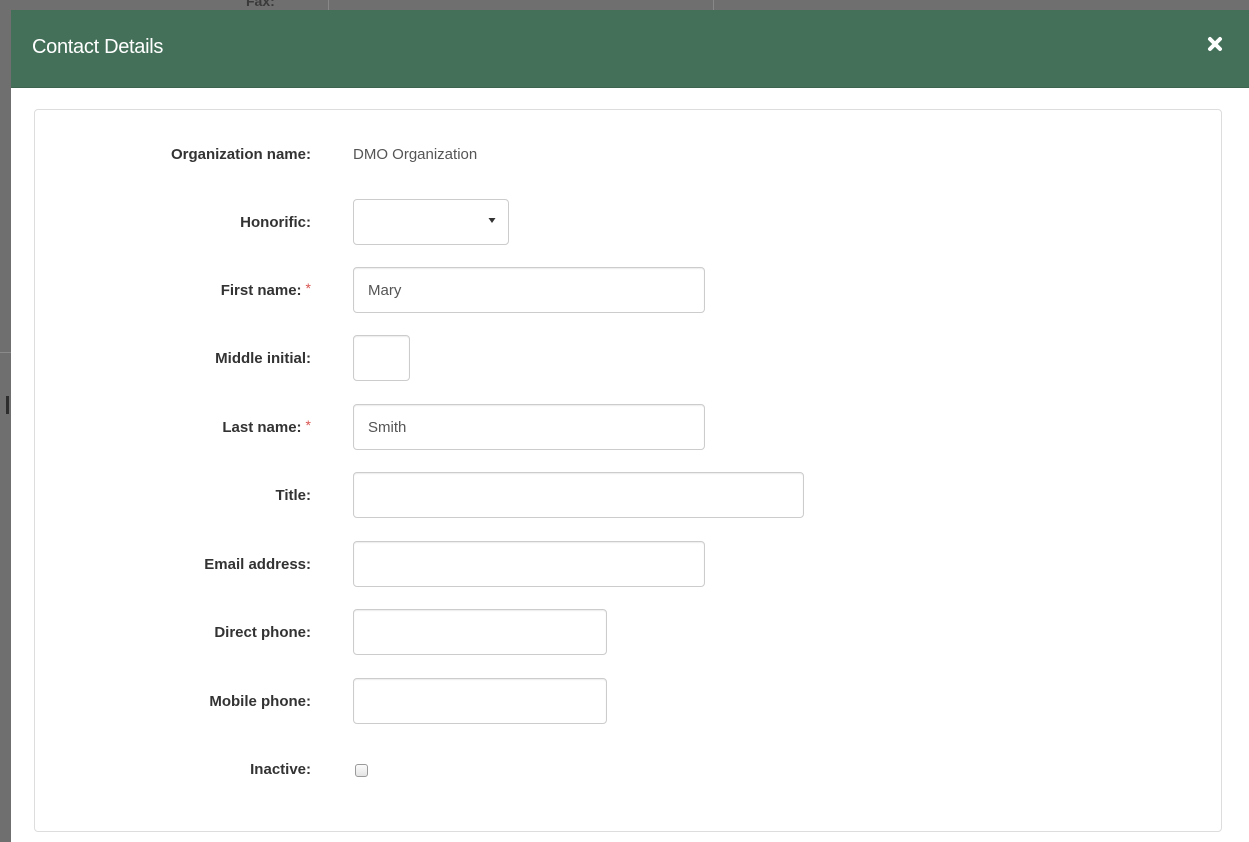 The image size is (1249, 842). What do you see at coordinates (492, 220) in the screenshot?
I see `chevron-down-icon` at bounding box center [492, 220].